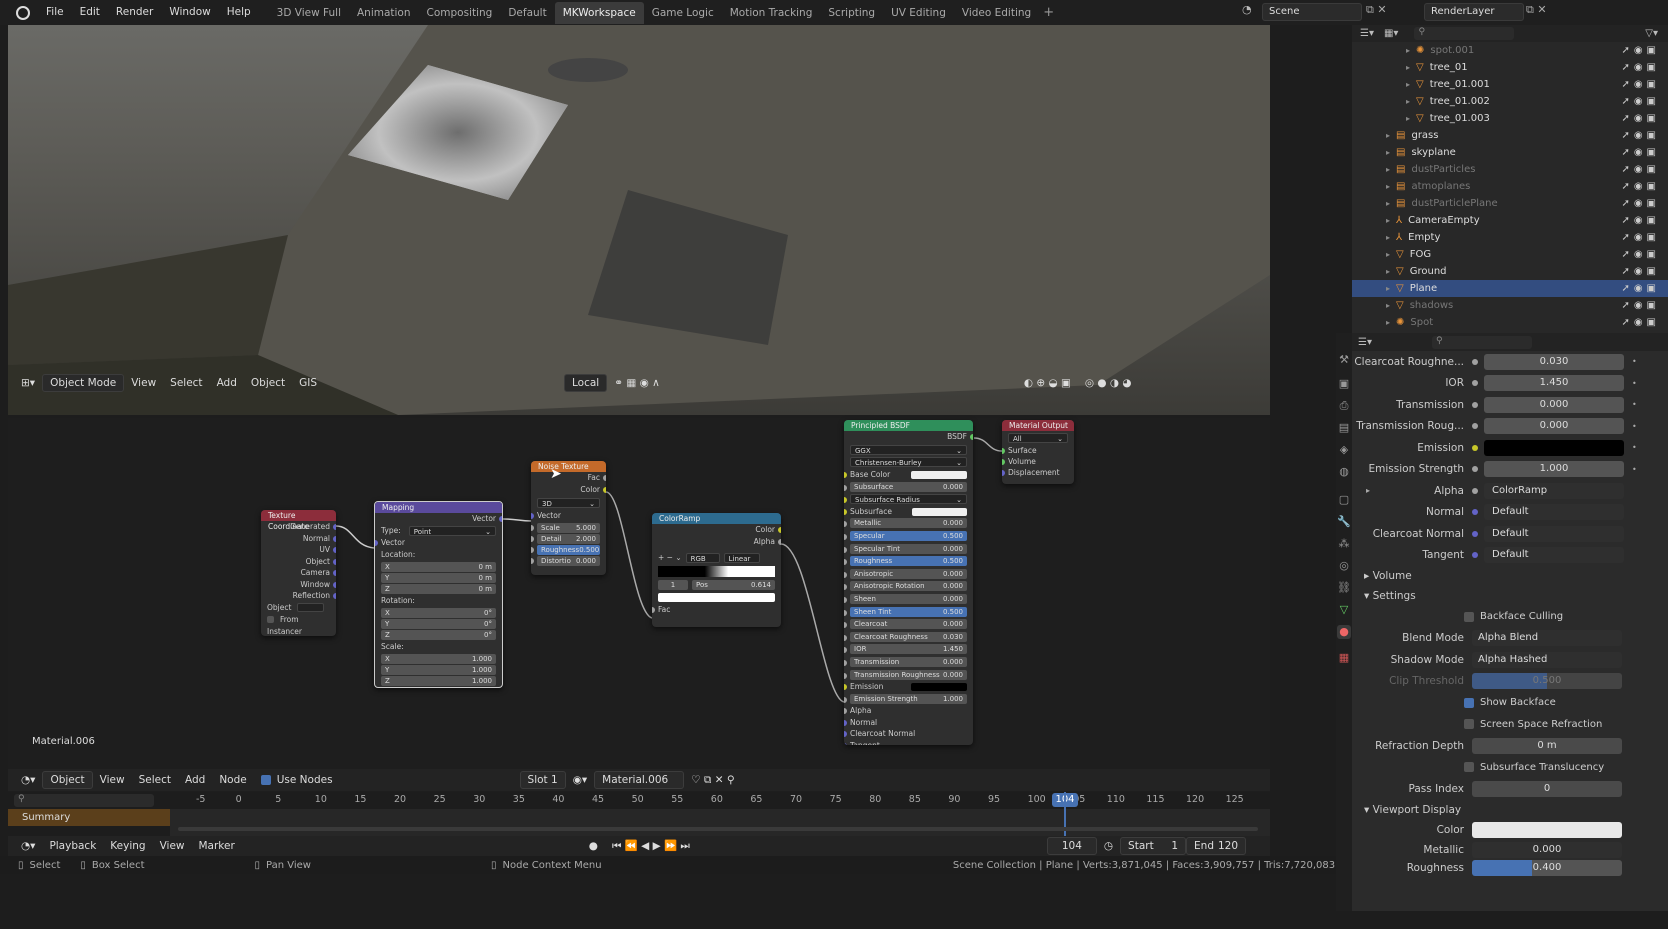 Image resolution: width=1668 pixels, height=929 pixels. What do you see at coordinates (28, 383) in the screenshot?
I see `editor-type-icon: ⊞▾` at bounding box center [28, 383].